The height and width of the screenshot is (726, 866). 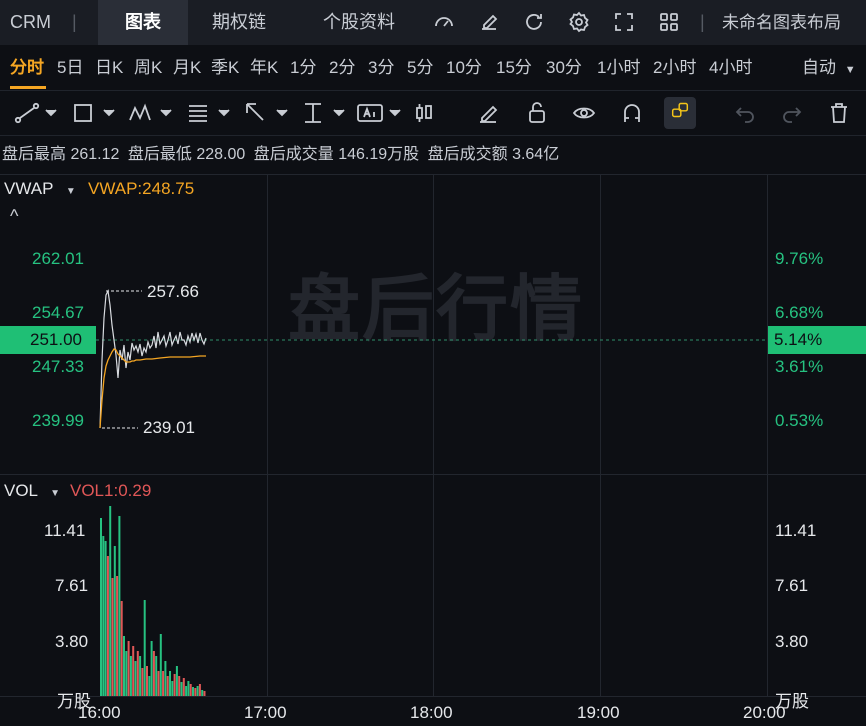 I want to click on layout-grid-icon, so click(x=669, y=22).